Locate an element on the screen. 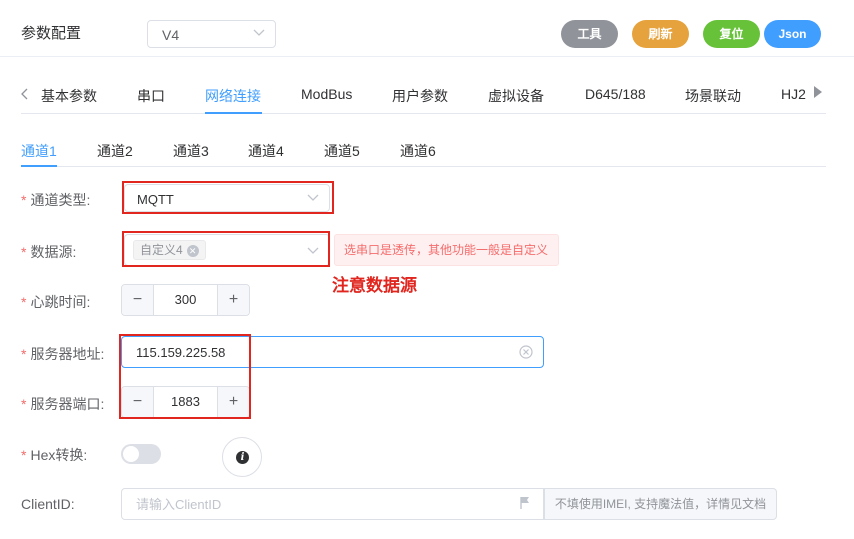 The height and width of the screenshot is (539, 854). heartbeat-stepper: − 300 + is located at coordinates (185, 300).